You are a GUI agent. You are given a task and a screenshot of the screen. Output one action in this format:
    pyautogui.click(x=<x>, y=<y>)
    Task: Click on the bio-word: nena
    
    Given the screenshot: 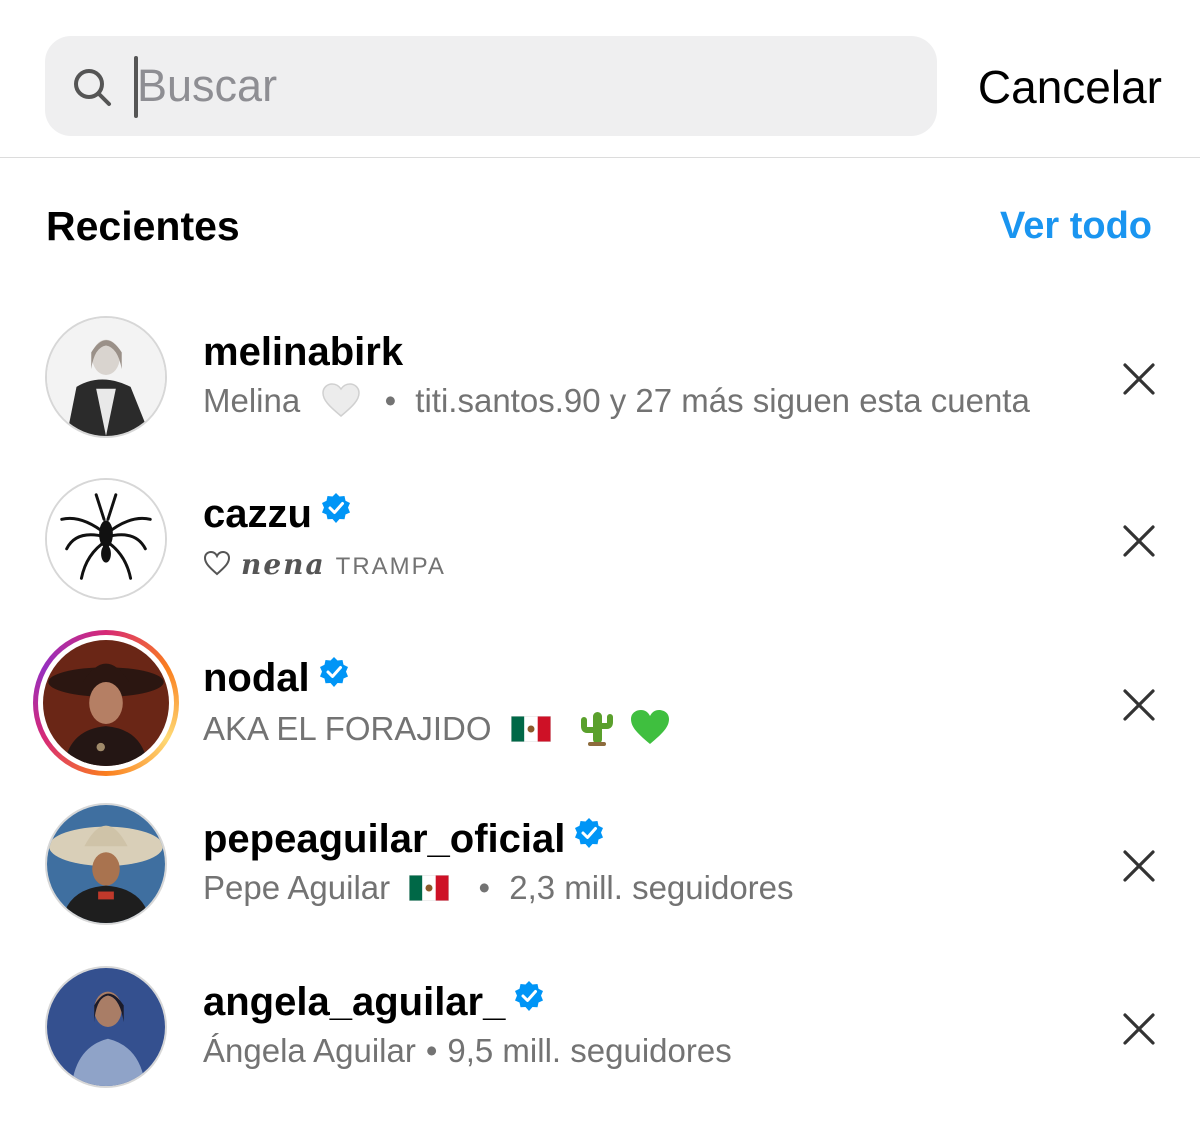 What is the action you would take?
    pyautogui.click(x=283, y=564)
    